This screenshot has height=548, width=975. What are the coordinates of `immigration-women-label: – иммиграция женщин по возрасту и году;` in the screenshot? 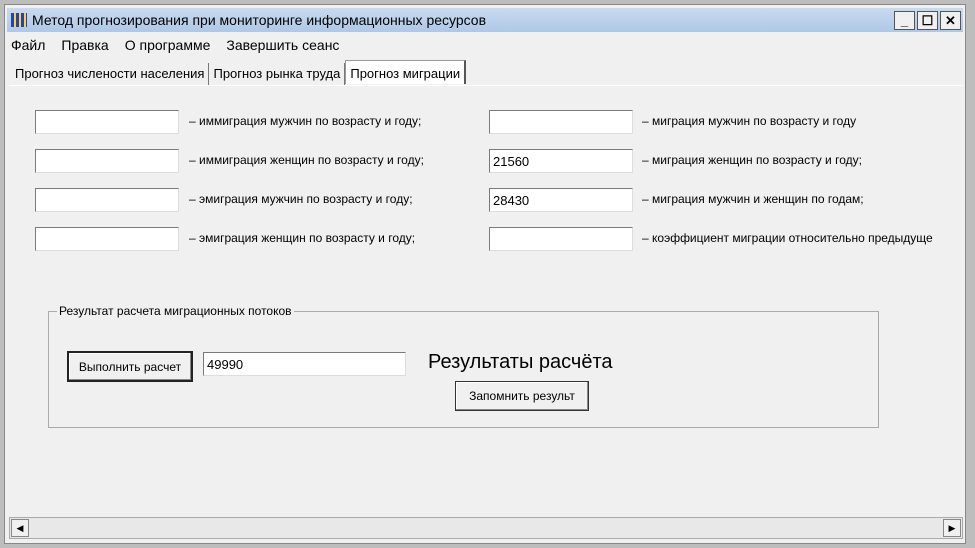 It's located at (306, 160).